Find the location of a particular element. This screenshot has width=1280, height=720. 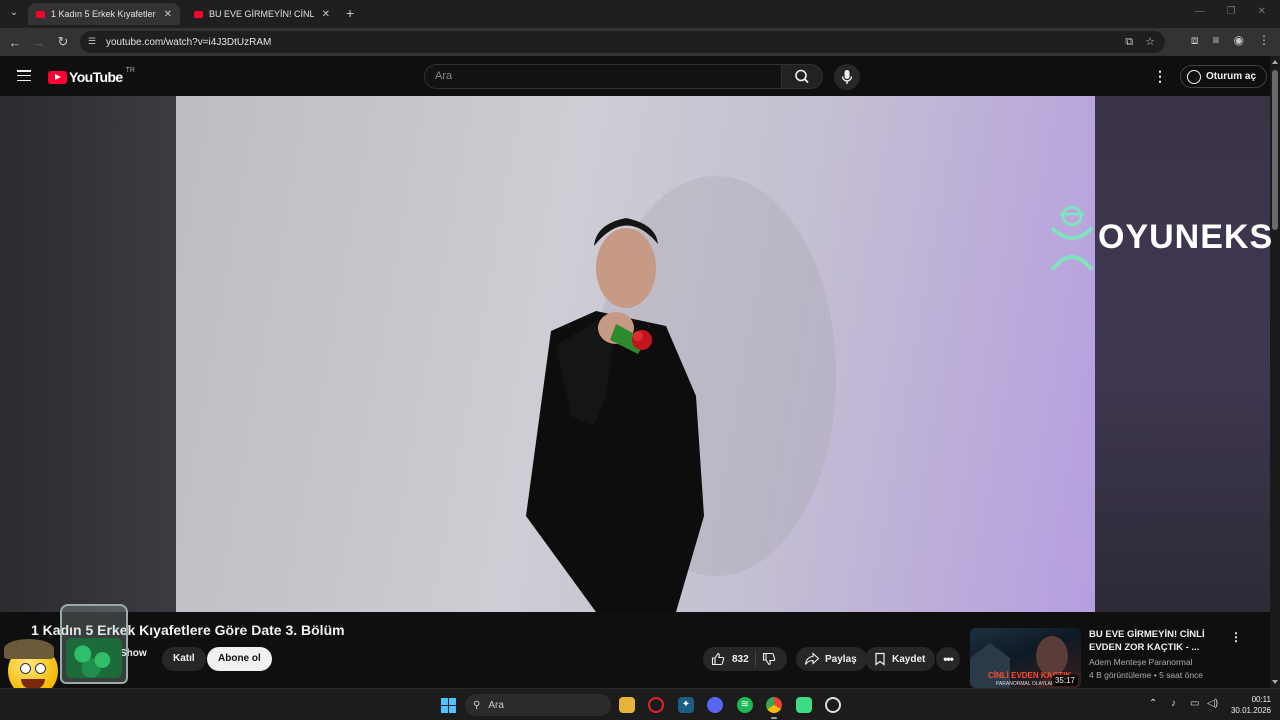

media-controls-icon: ≡ is located at coordinates (1216, 40).